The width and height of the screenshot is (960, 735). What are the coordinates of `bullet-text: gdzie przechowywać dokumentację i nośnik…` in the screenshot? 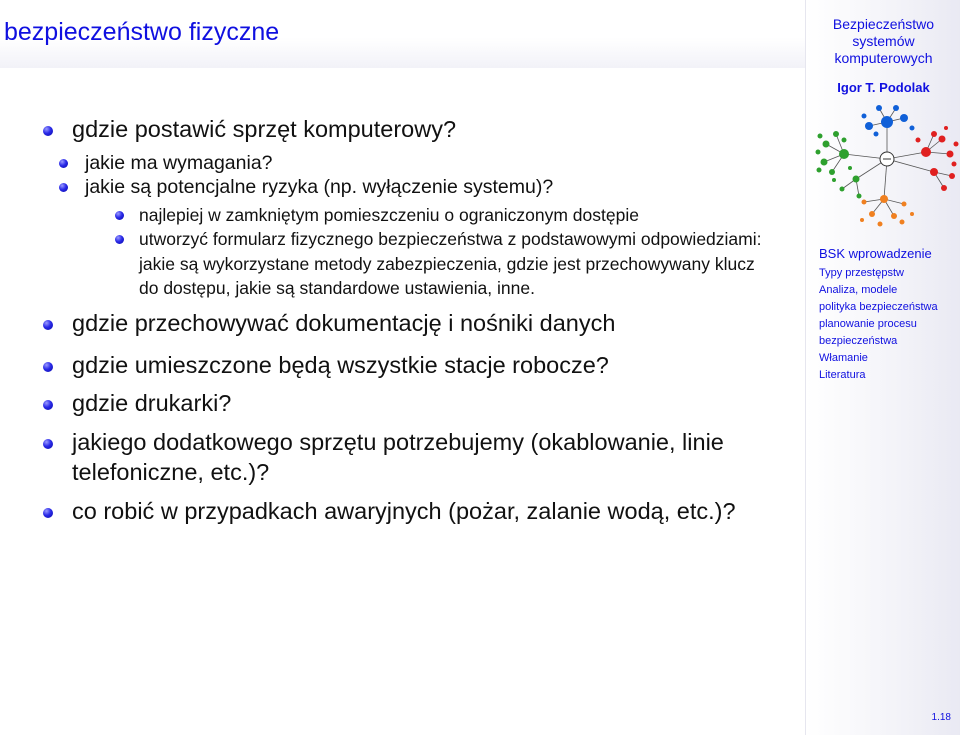 It's located at (344, 322).